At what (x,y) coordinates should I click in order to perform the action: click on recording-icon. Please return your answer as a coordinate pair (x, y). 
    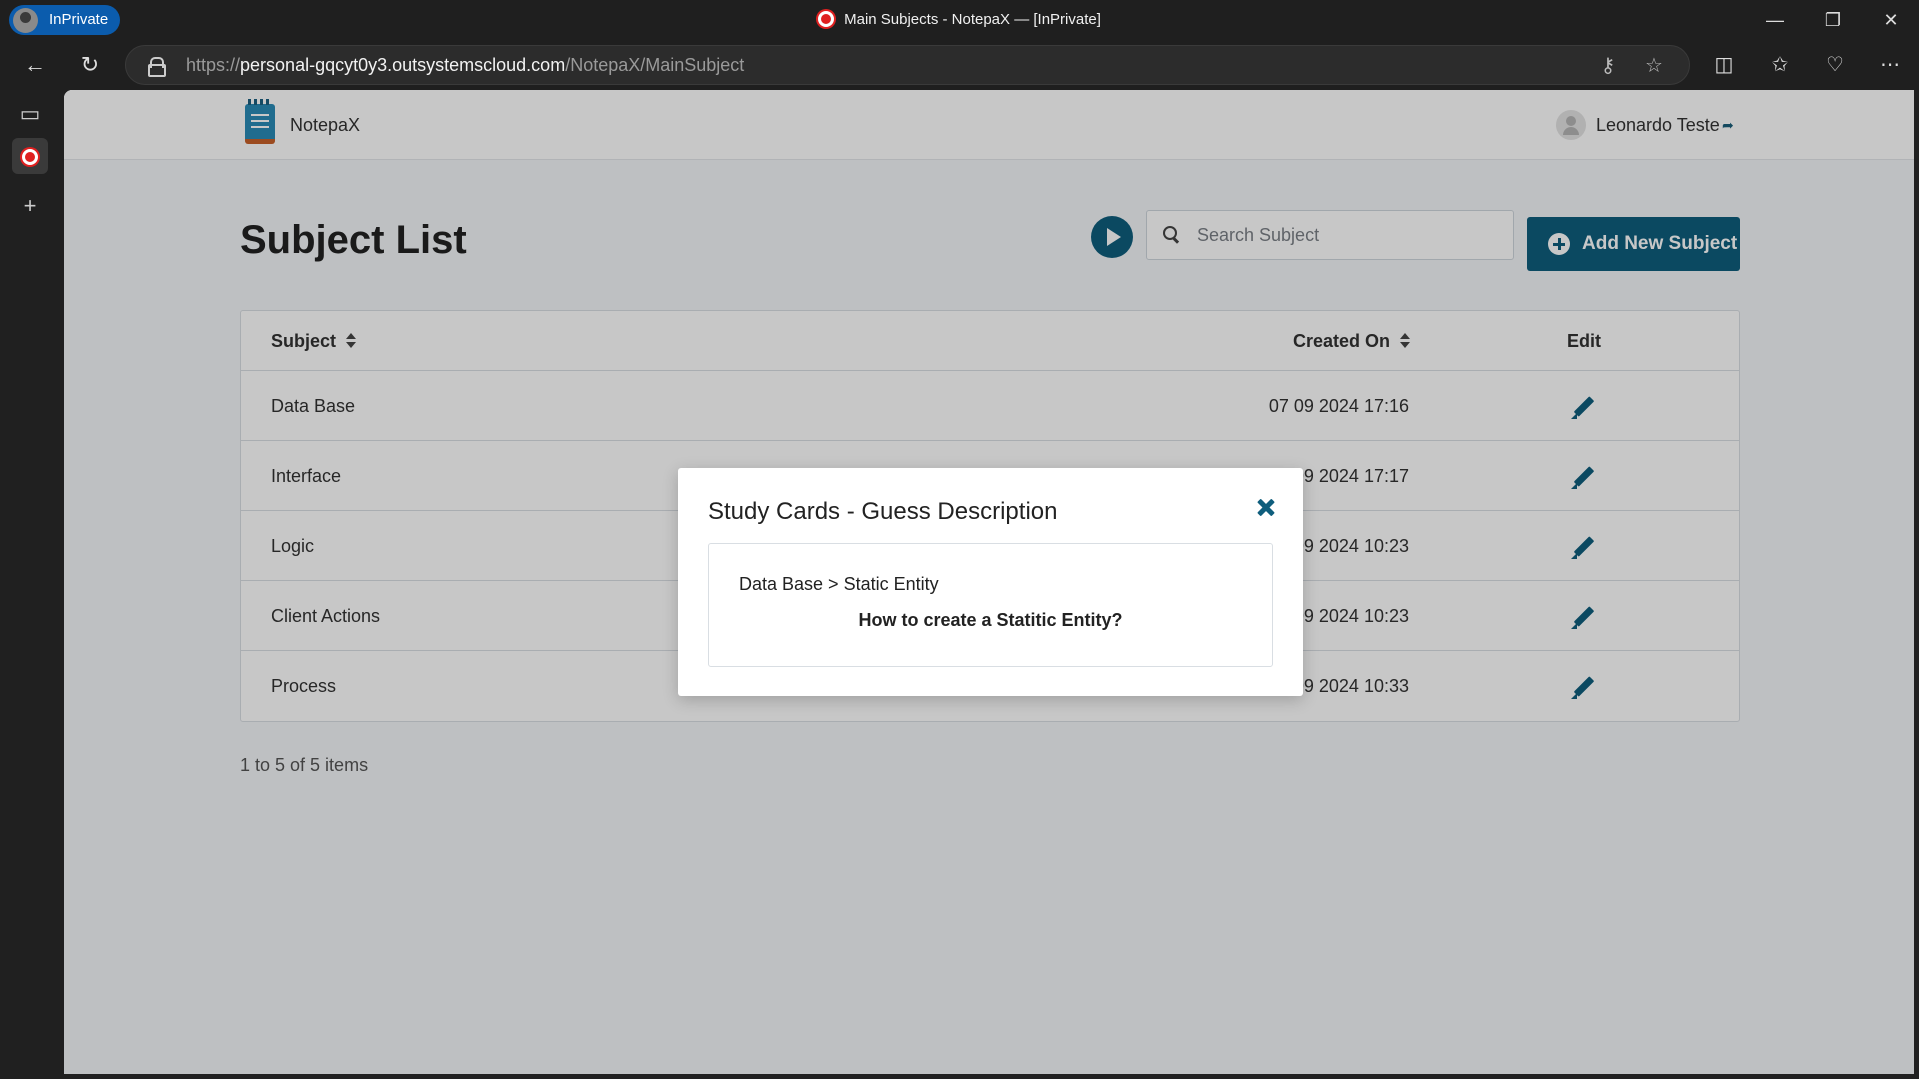
    Looking at the image, I should click on (826, 19).